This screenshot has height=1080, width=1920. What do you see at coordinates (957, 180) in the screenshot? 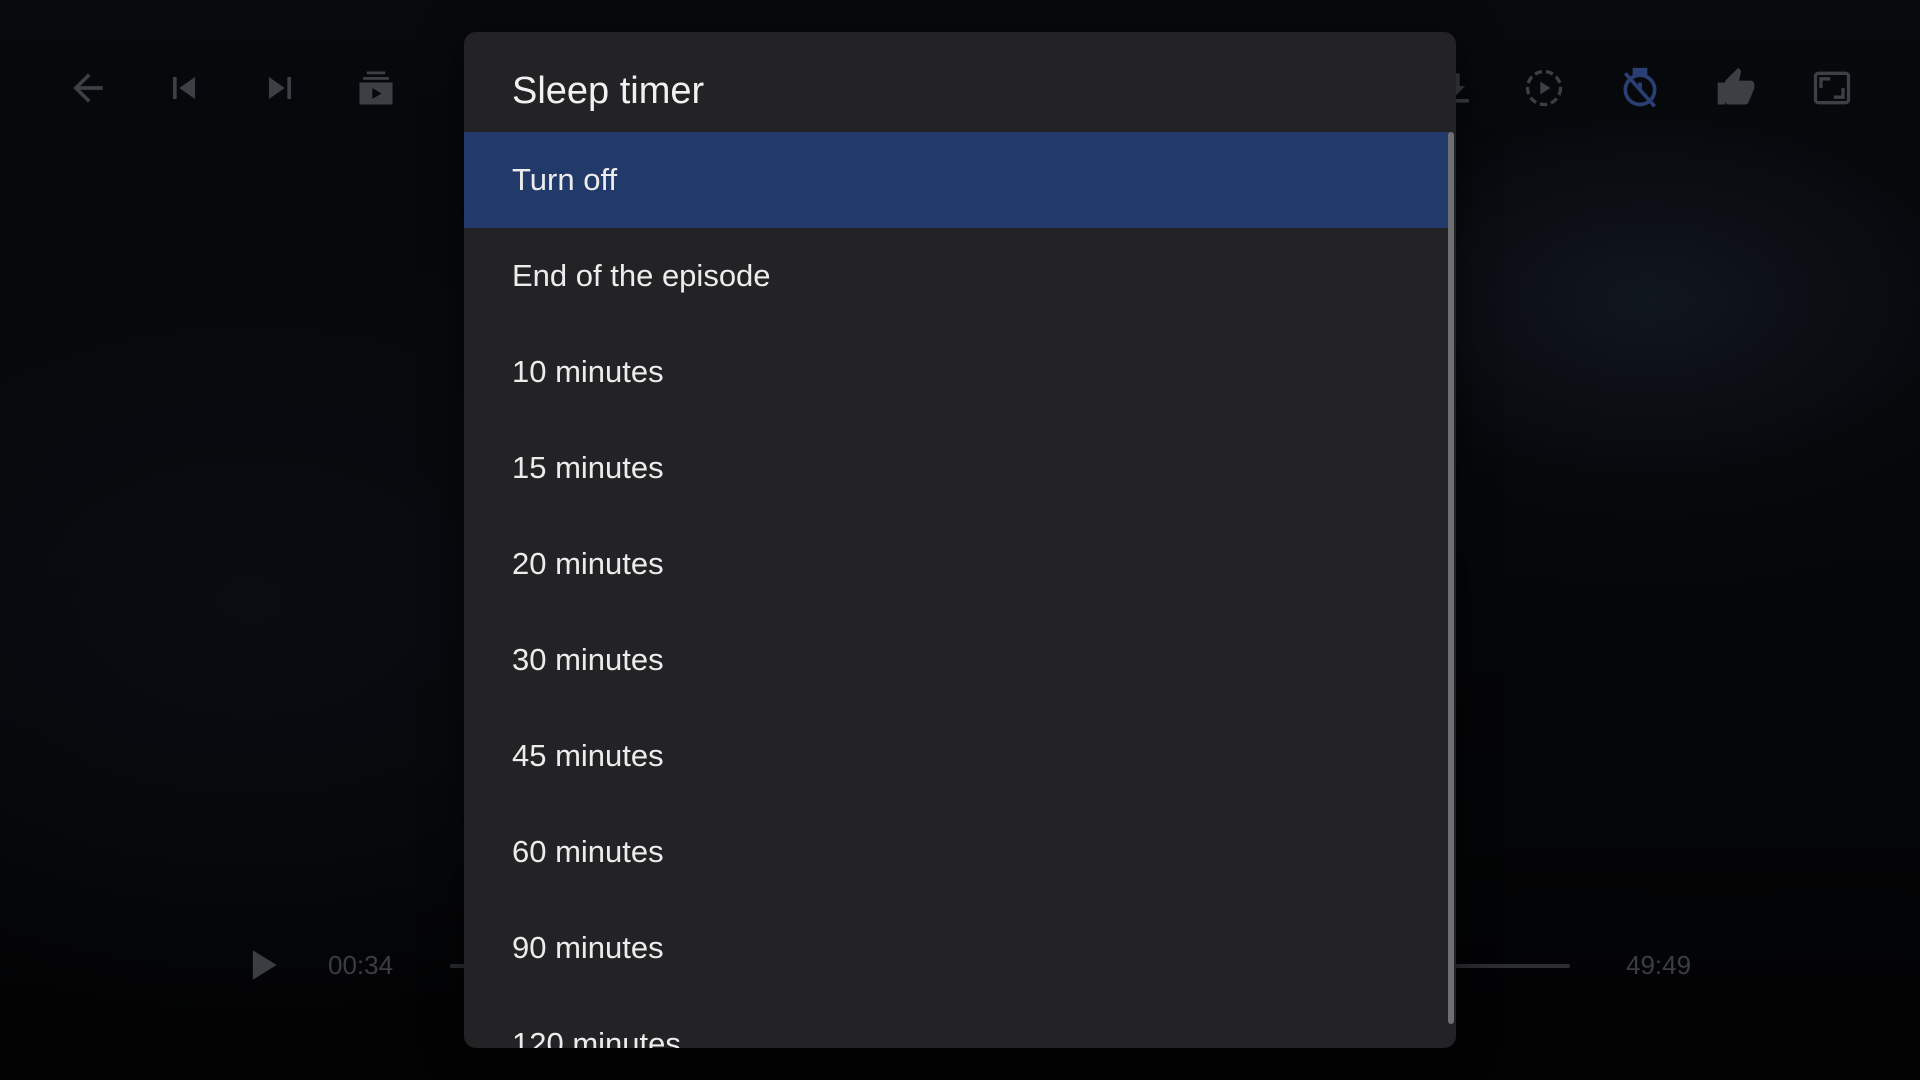
I see `option-turn-off: Turn off` at bounding box center [957, 180].